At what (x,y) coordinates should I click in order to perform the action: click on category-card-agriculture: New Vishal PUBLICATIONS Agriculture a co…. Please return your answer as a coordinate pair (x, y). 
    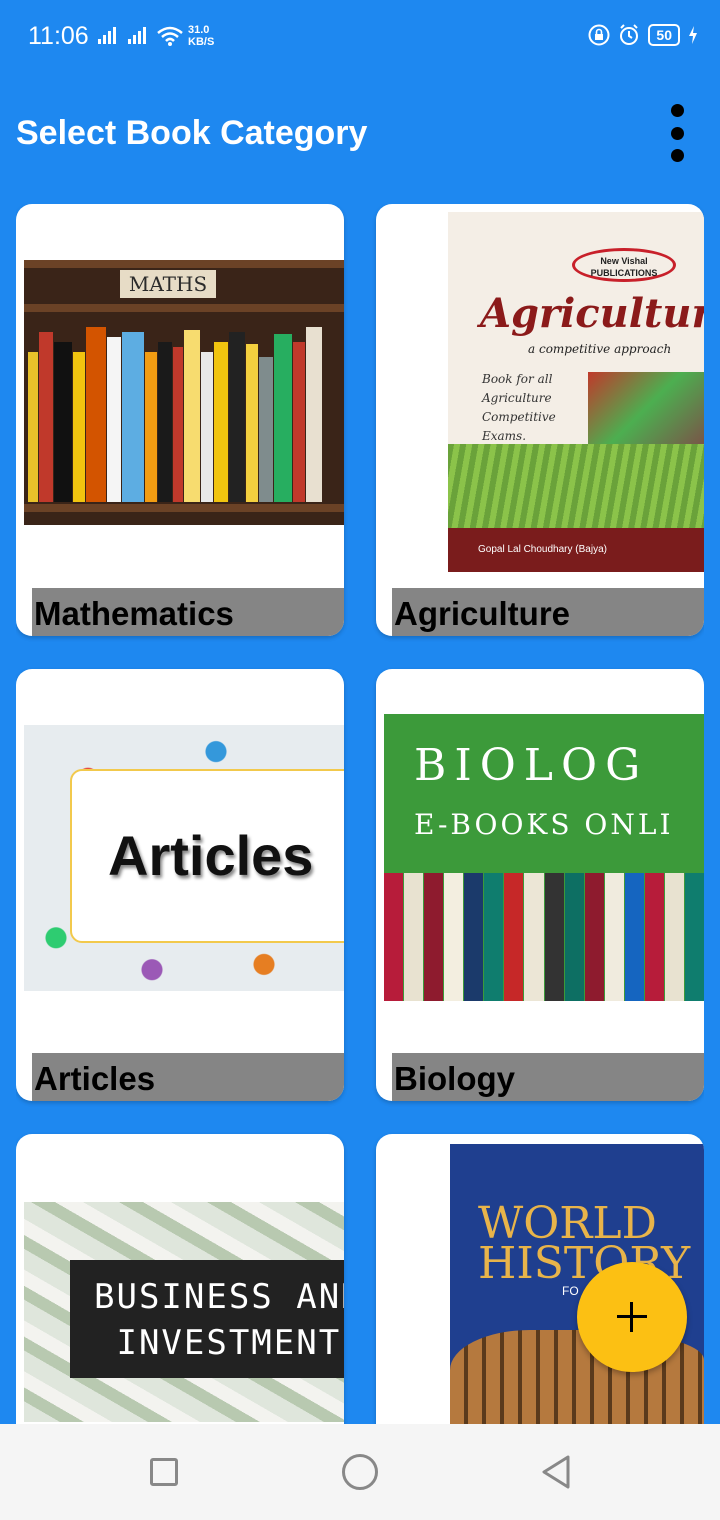
    Looking at the image, I should click on (540, 420).